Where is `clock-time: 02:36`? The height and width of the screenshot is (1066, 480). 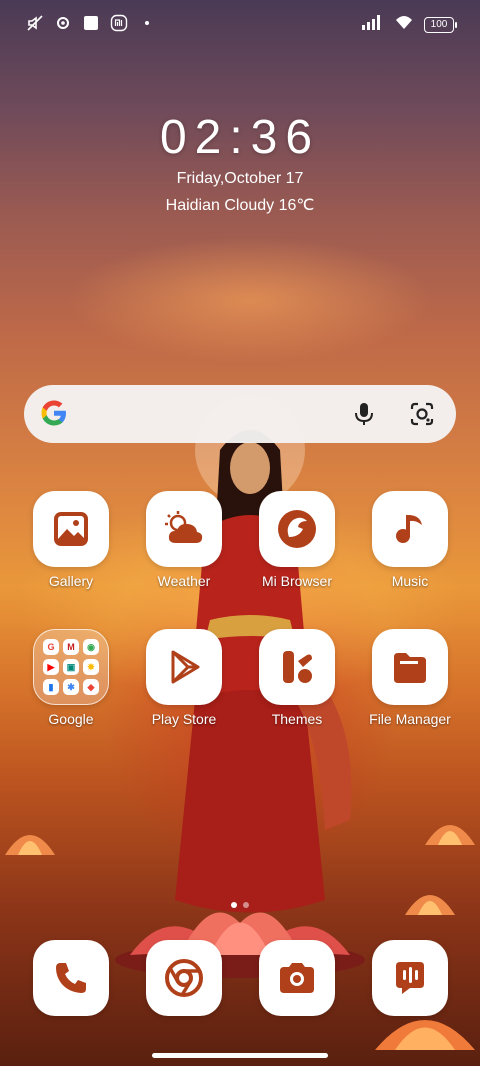
clock-time: 02:36 is located at coordinates (240, 137).